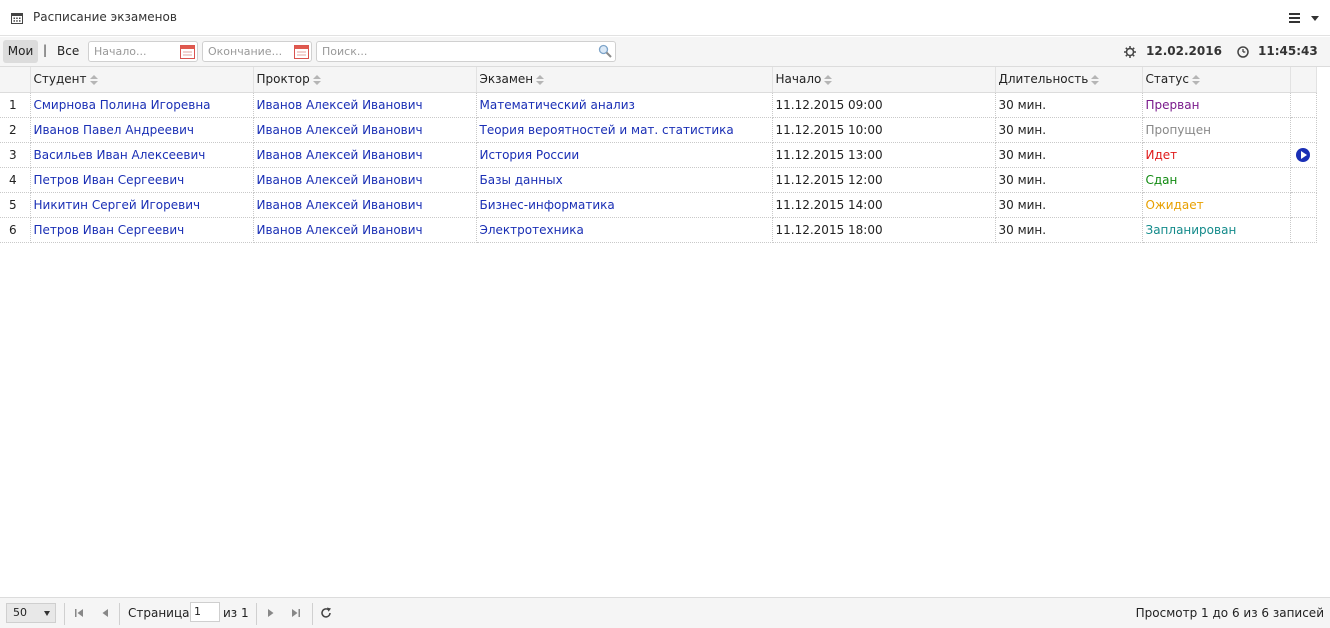 This screenshot has width=1330, height=628. Describe the element at coordinates (1216, 230) in the screenshot. I see `status-label: Запланирован` at that location.